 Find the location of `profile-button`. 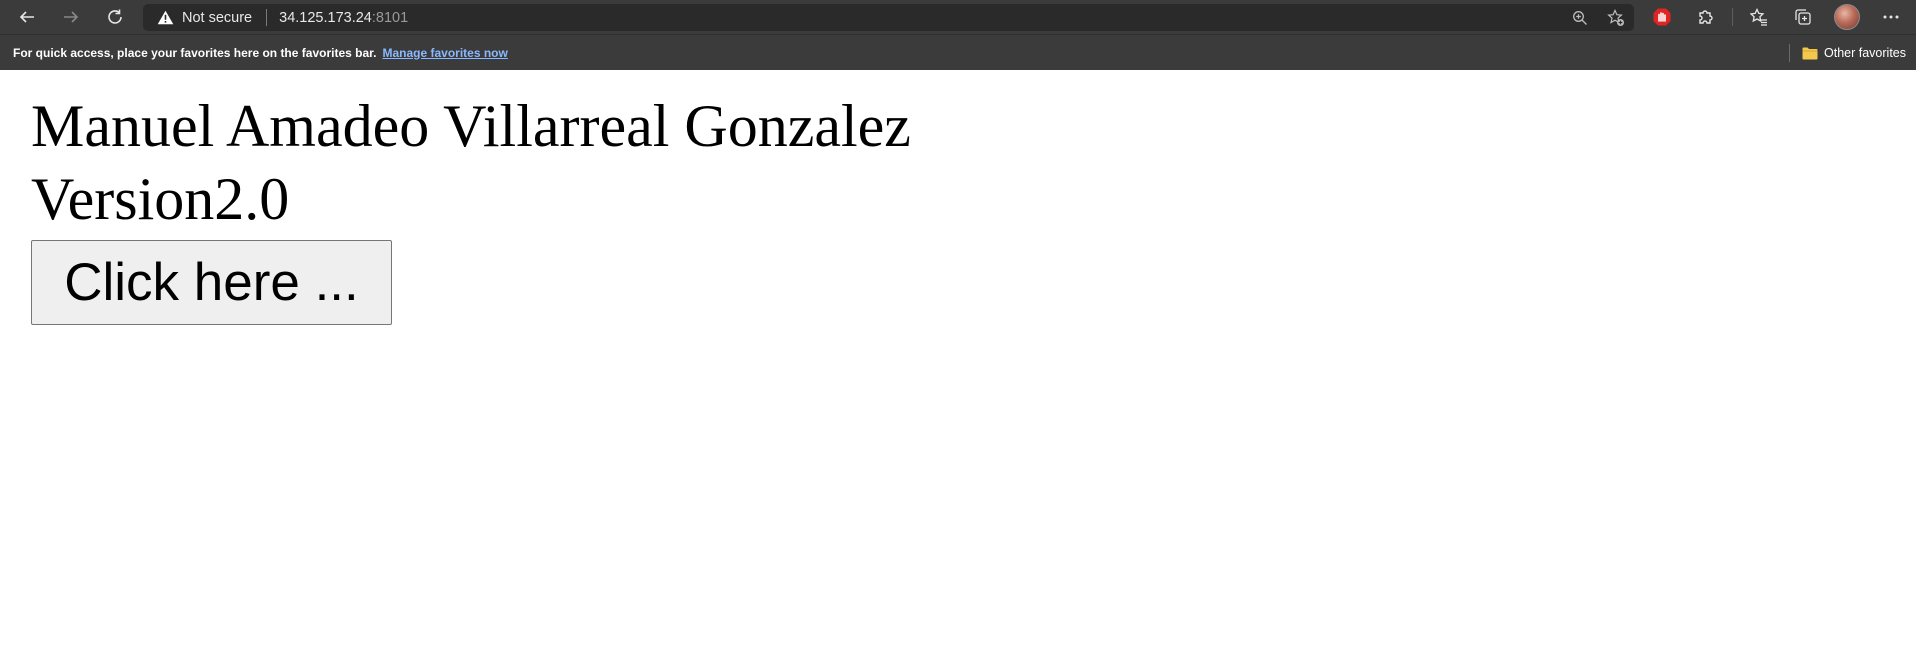

profile-button is located at coordinates (1847, 17).